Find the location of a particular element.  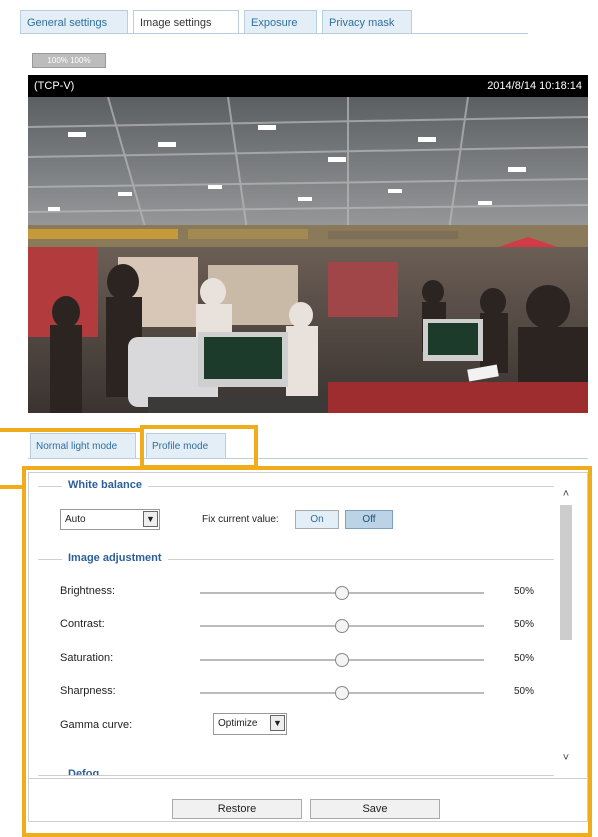

fix-current-value-label: Fix current value: is located at coordinates (240, 519).